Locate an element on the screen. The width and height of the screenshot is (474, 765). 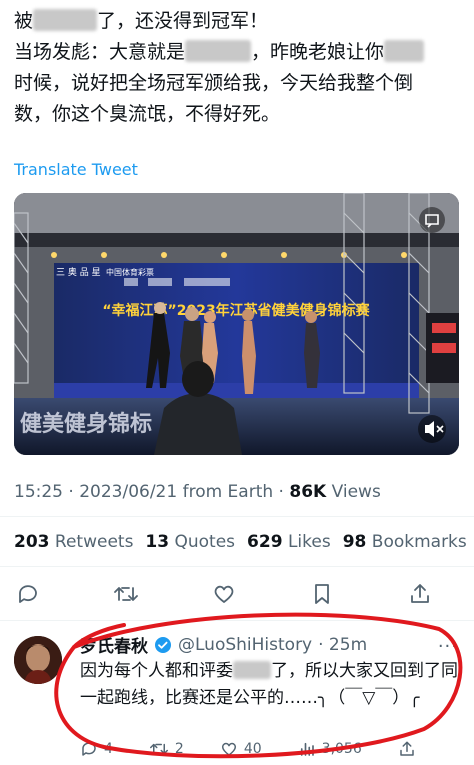
reply-replies-count: 4 is located at coordinates (108, 749).